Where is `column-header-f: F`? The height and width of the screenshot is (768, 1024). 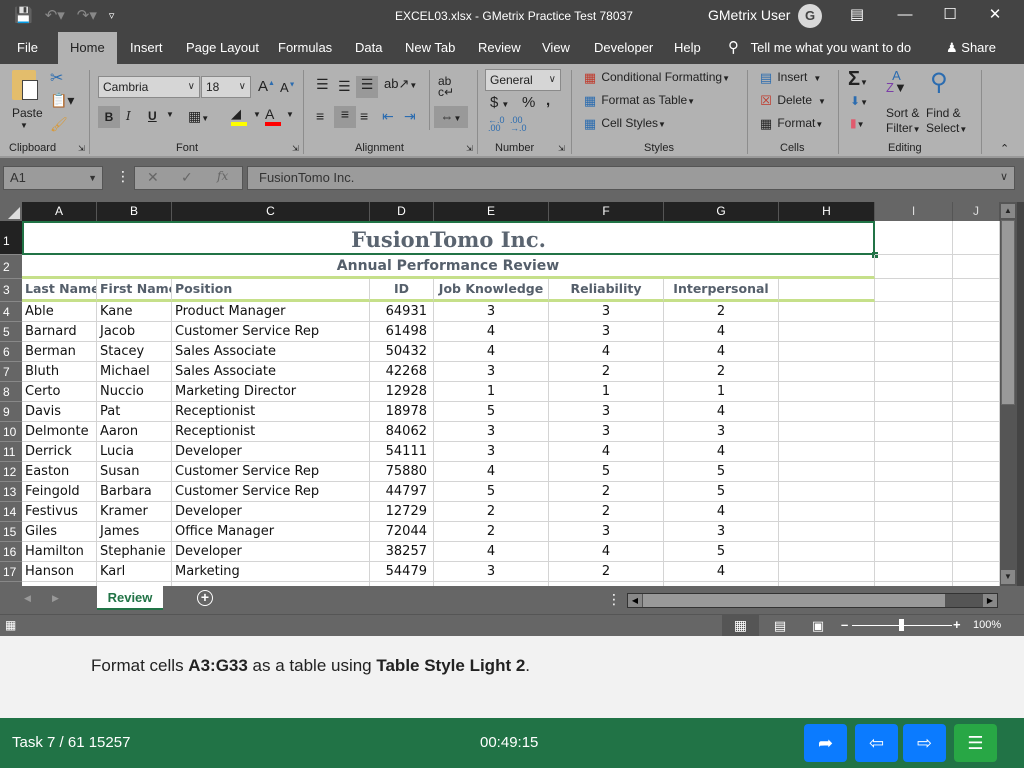 column-header-f: F is located at coordinates (606, 211).